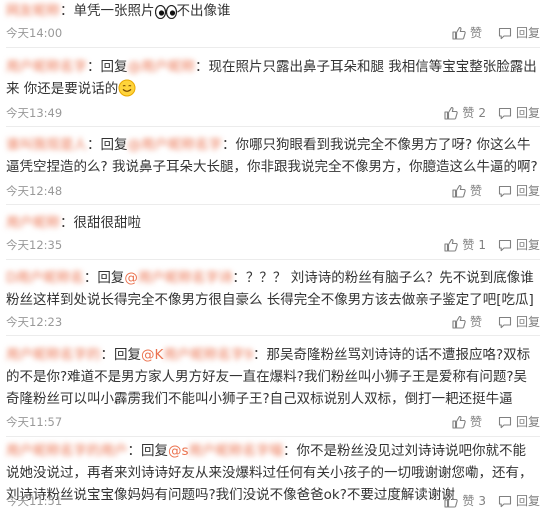 This screenshot has width=550, height=511. I want to click on comment-text: 网友昵称：单凭一张照片 不出像谁, so click(272, 13).